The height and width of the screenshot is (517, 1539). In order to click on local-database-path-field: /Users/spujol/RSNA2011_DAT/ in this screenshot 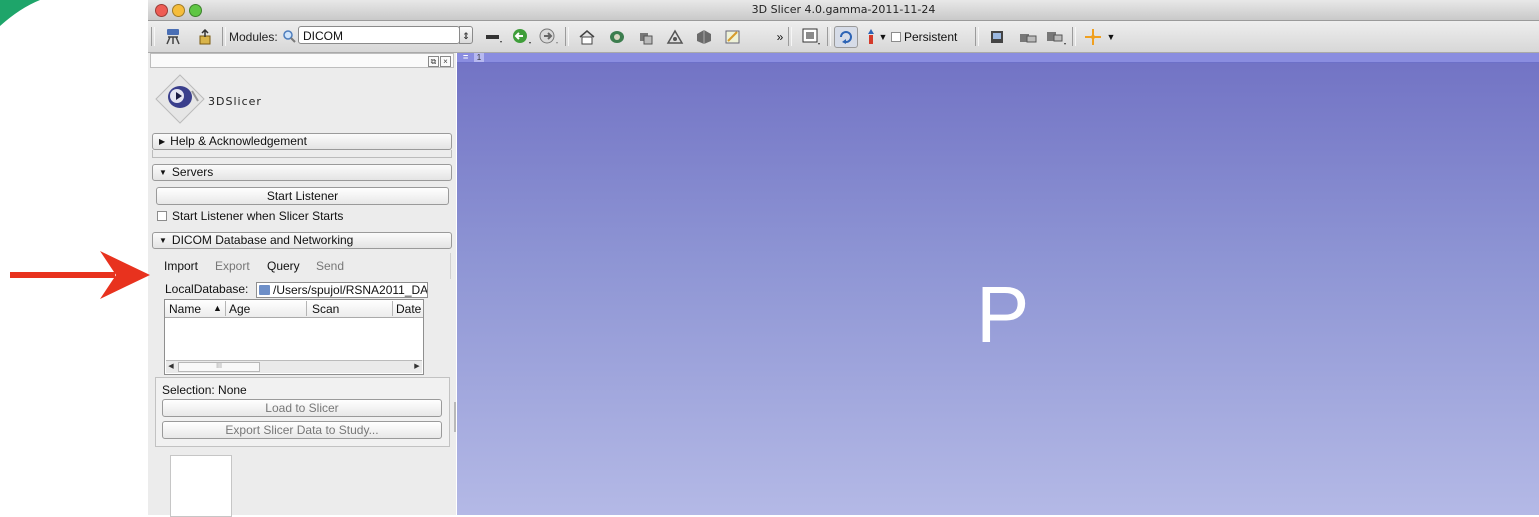, I will do `click(342, 290)`.